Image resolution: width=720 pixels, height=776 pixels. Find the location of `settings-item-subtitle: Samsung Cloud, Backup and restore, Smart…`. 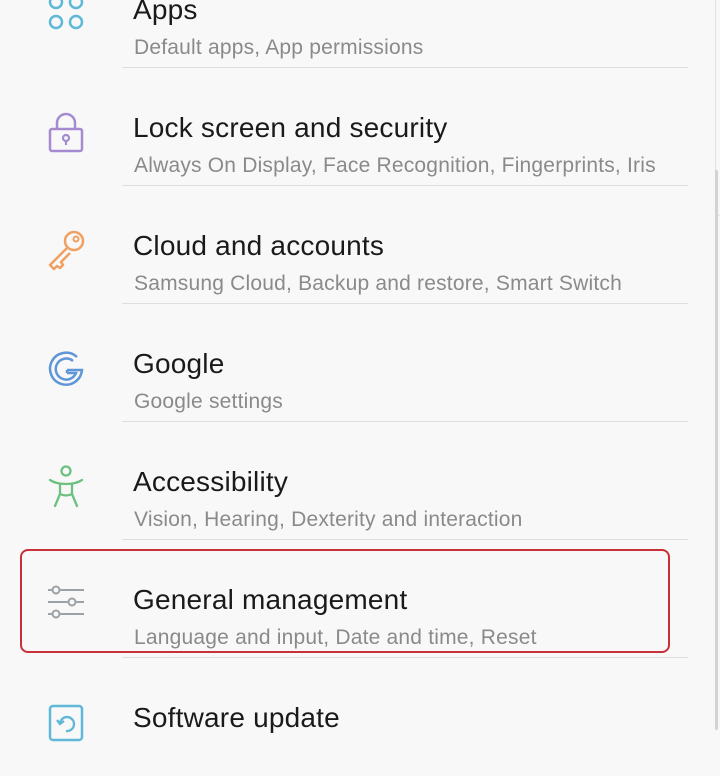

settings-item-subtitle: Samsung Cloud, Backup and restore, Smart… is located at coordinates (378, 283).